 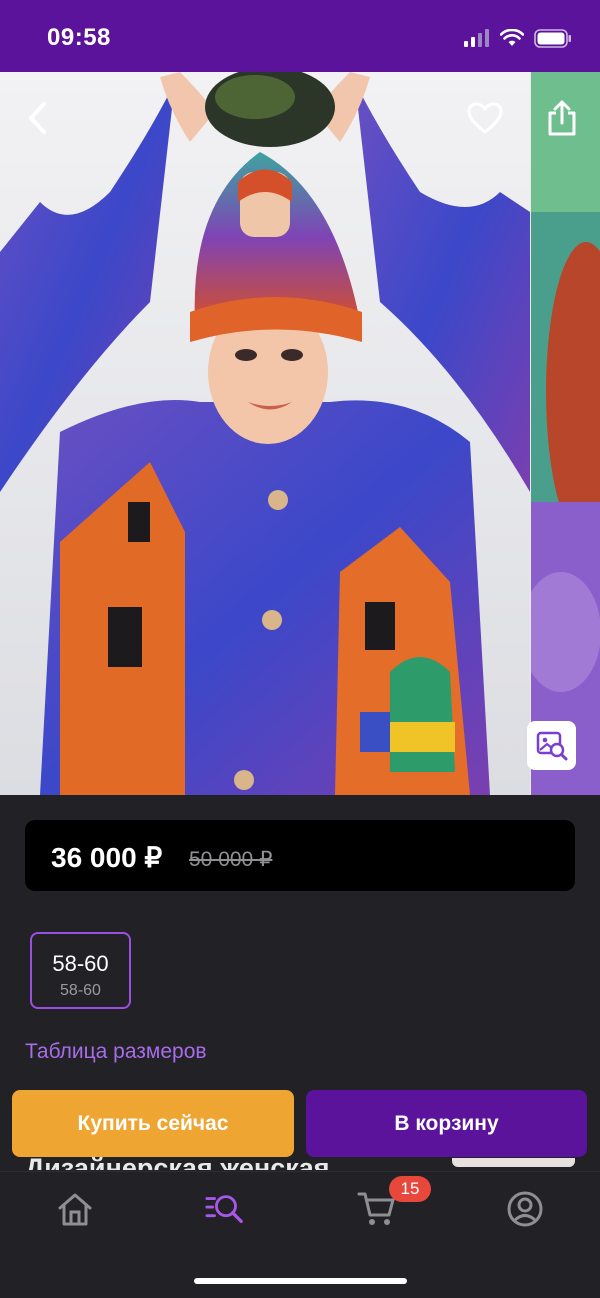 What do you see at coordinates (107, 857) in the screenshot?
I see `price-current: 36 000 ₽` at bounding box center [107, 857].